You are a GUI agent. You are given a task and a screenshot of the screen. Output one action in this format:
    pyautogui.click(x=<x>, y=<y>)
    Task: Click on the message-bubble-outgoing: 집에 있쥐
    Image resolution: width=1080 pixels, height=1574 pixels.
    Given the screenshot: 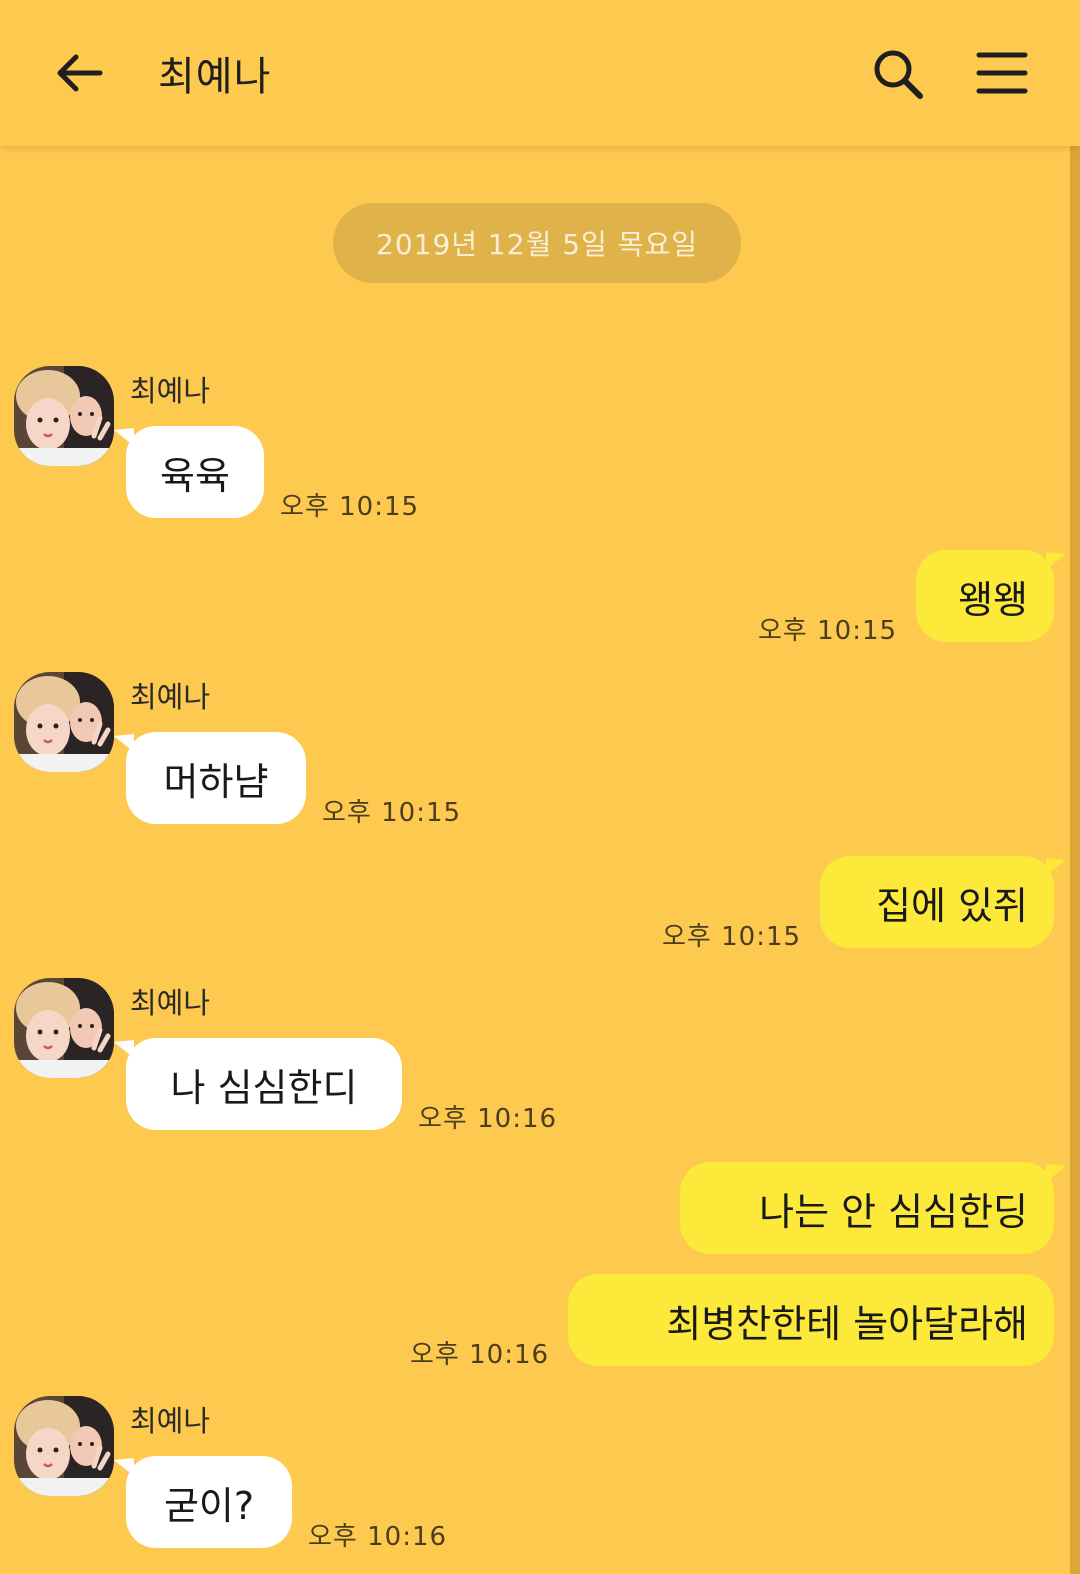 What is the action you would take?
    pyautogui.click(x=943, y=902)
    